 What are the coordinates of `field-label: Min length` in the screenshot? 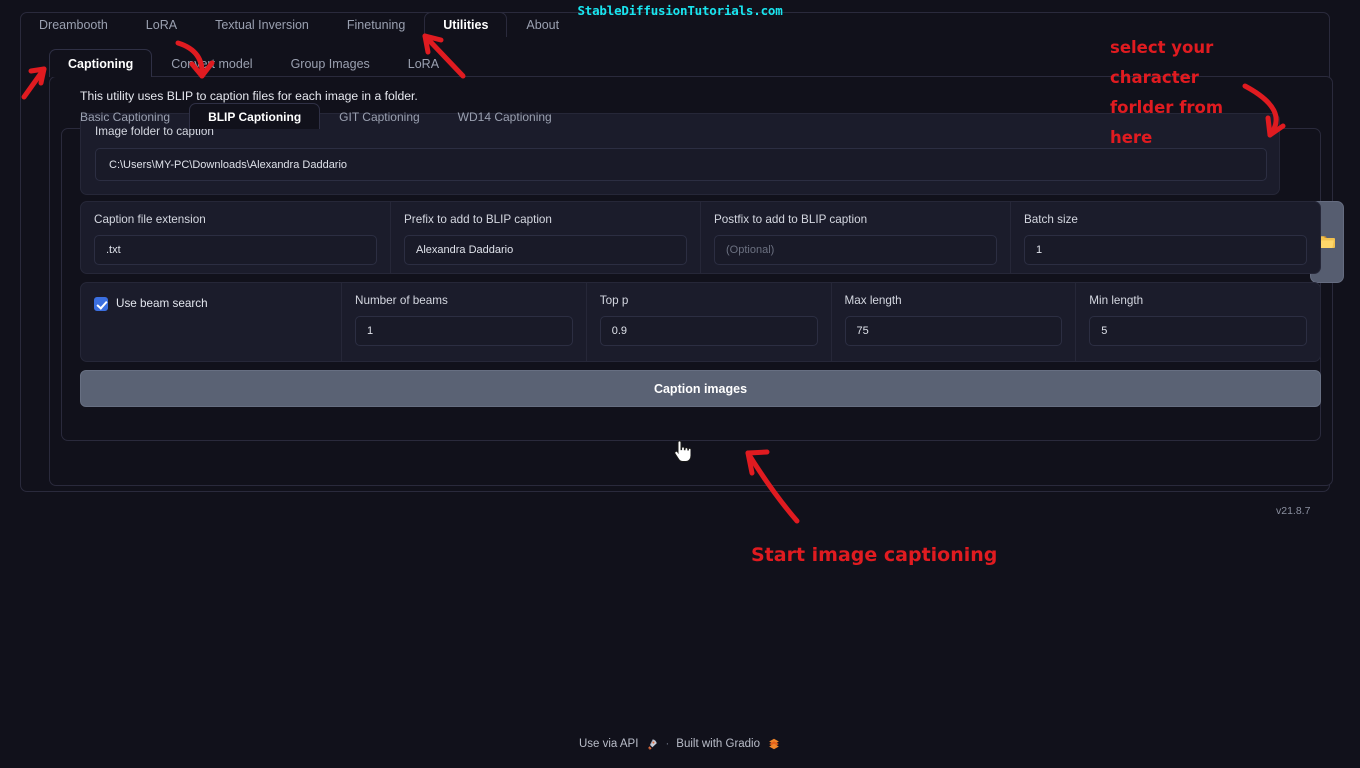 It's located at (1116, 300).